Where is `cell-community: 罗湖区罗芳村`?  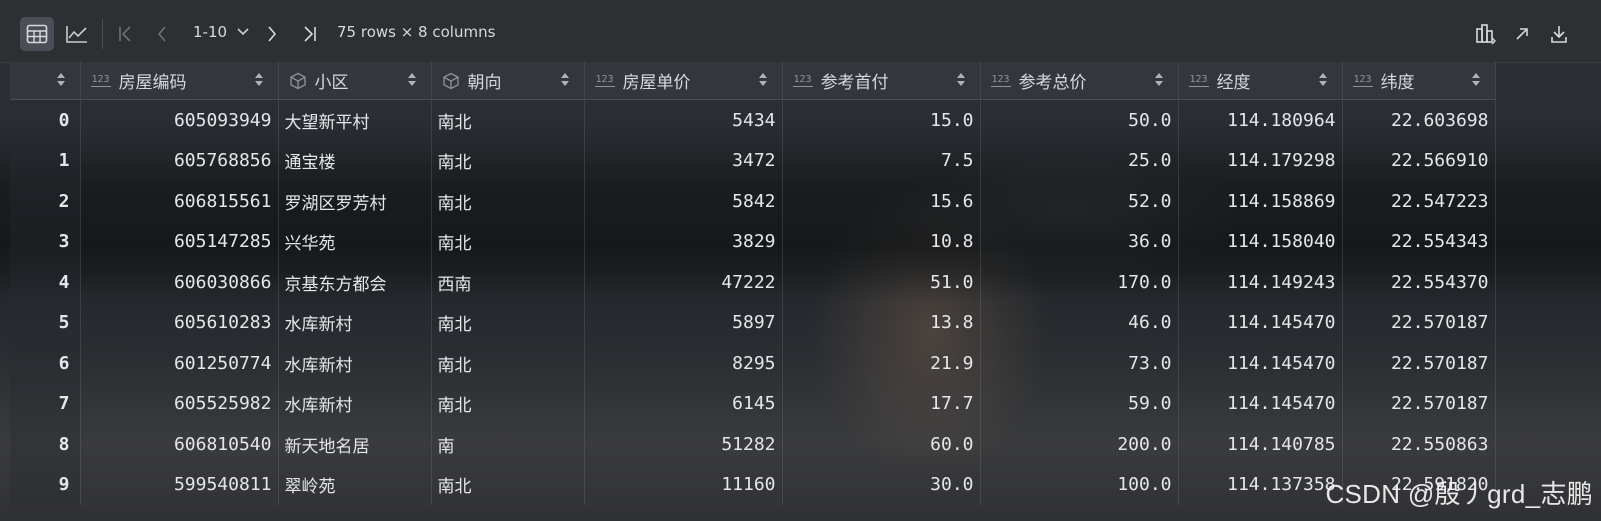 cell-community: 罗湖区罗芳村 is located at coordinates (355, 201).